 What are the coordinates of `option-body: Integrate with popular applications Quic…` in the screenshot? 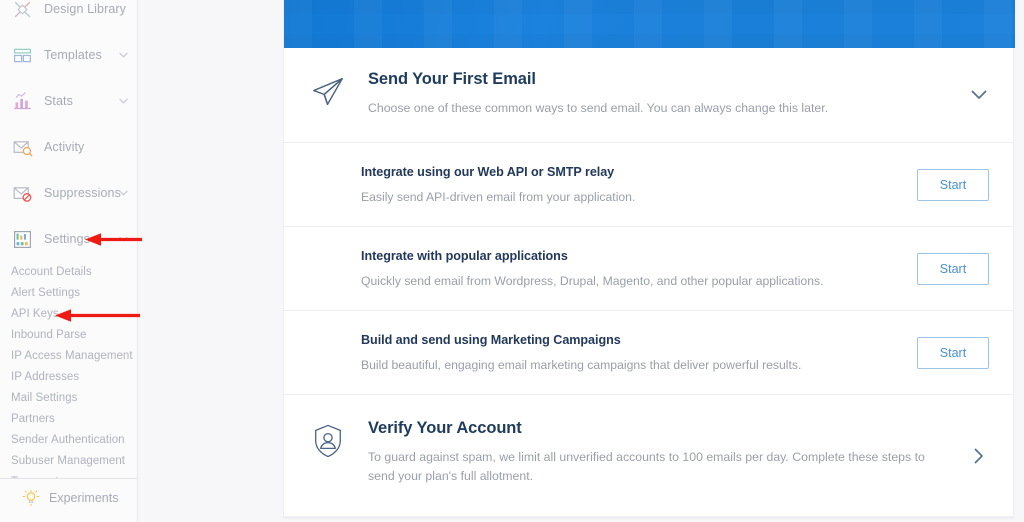 It's located at (639, 268).